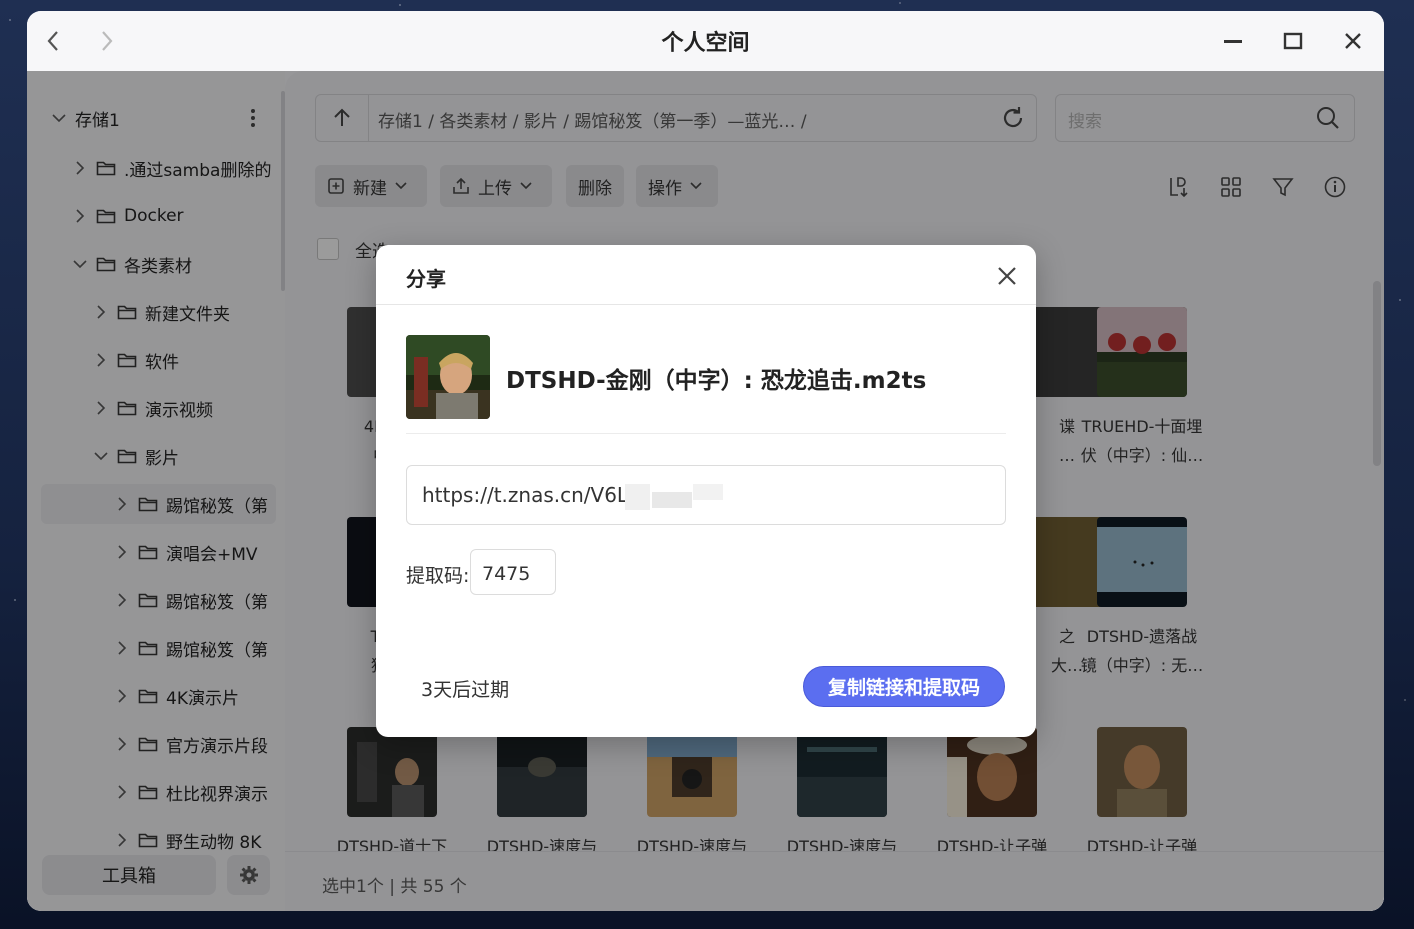 This screenshot has height=929, width=1414. What do you see at coordinates (705, 43) in the screenshot?
I see `window-title: 个人空间` at bounding box center [705, 43].